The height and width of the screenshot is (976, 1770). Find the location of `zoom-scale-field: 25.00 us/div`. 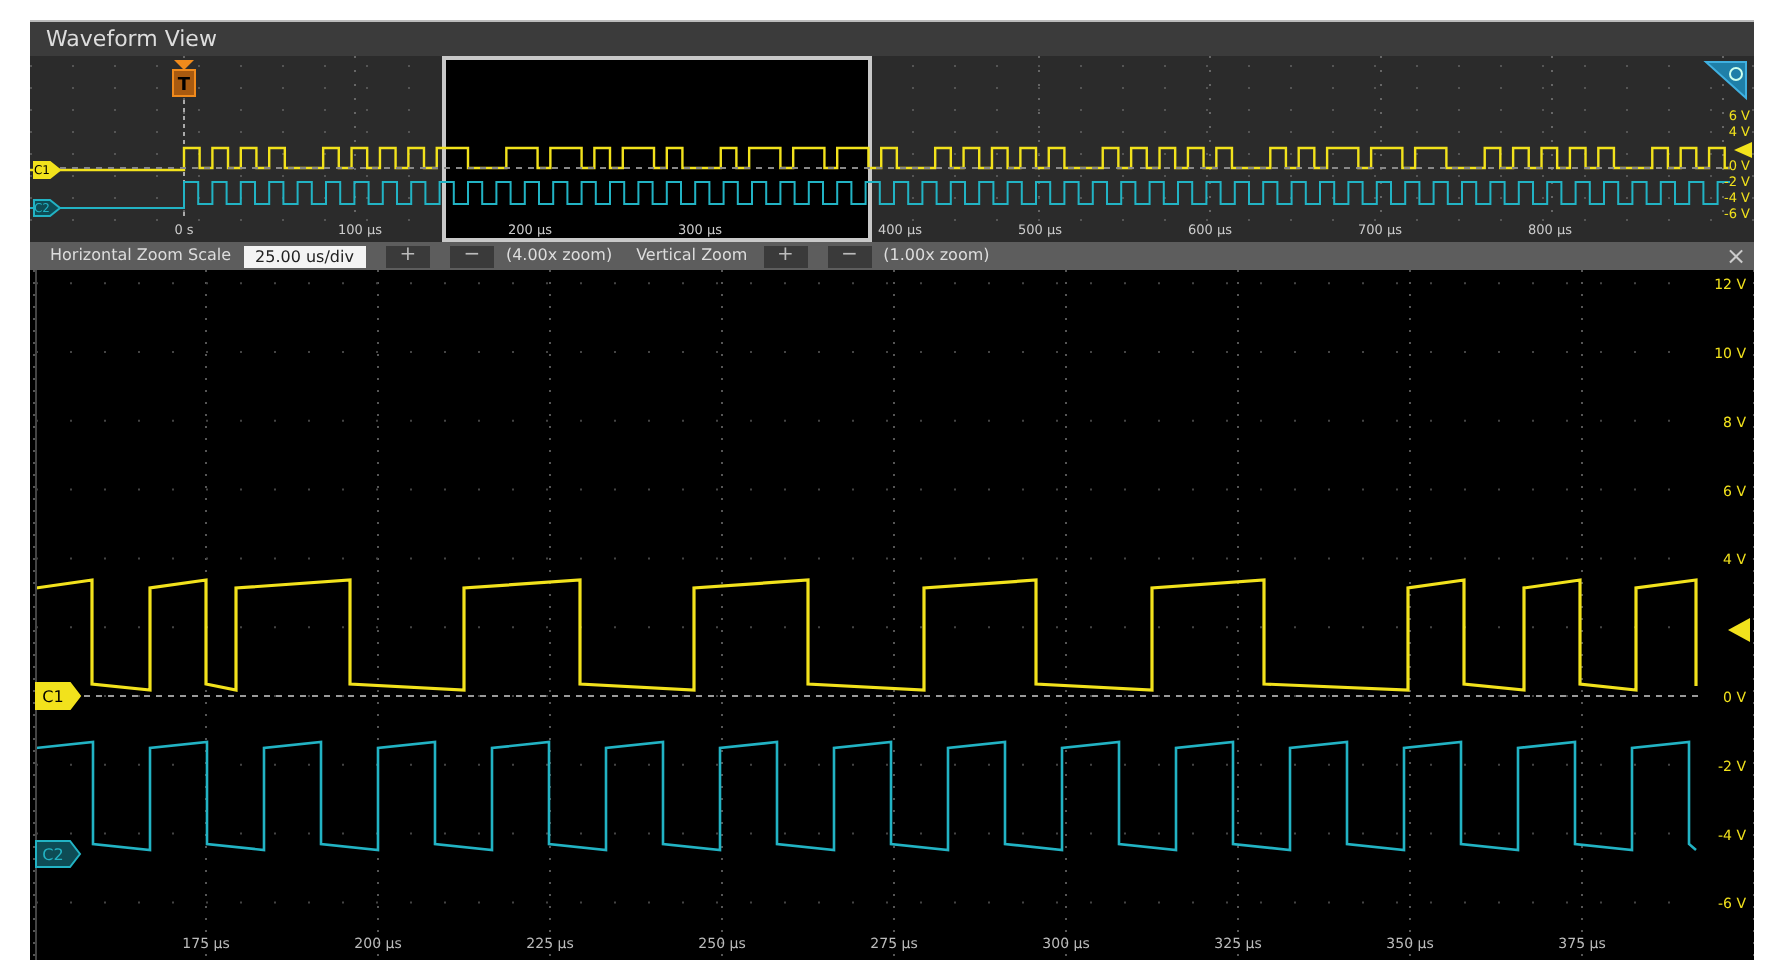

zoom-scale-field: 25.00 us/div is located at coordinates (304, 256).